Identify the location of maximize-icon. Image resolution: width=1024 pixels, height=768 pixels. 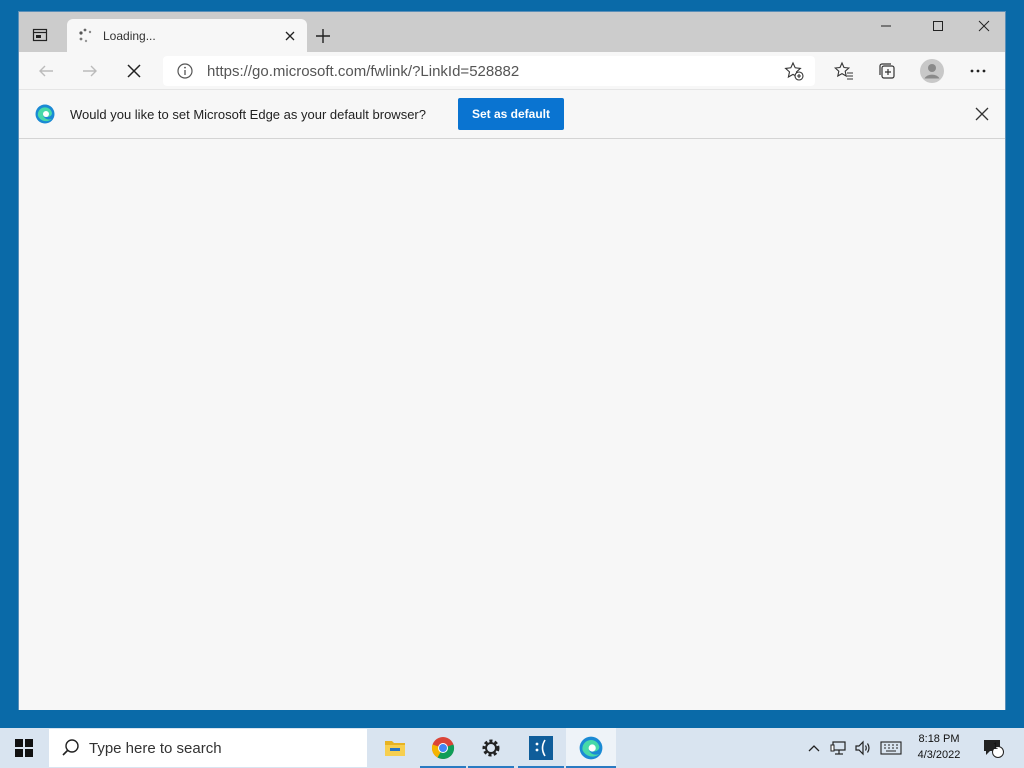
(938, 26).